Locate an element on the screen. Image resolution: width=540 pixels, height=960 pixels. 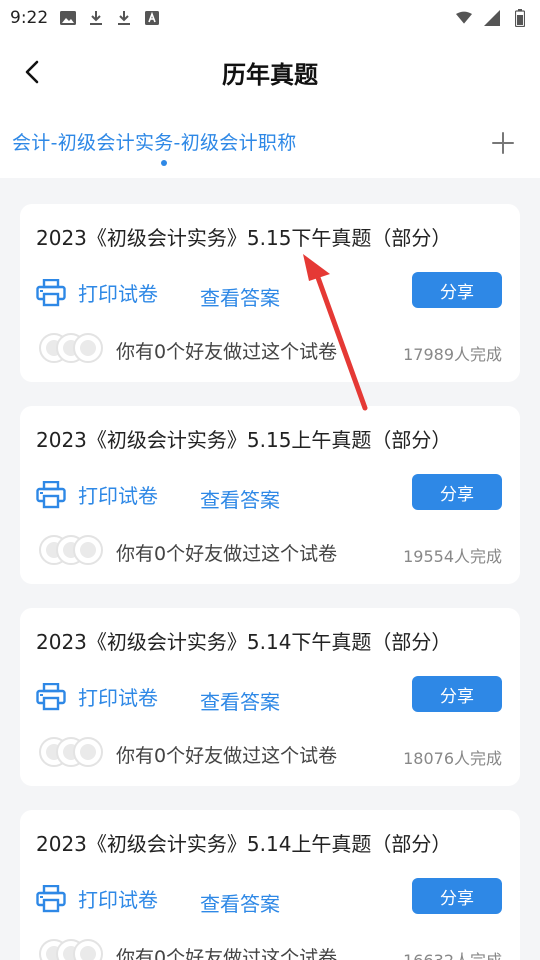
completion-count: 19554人完成 is located at coordinates (452, 556).